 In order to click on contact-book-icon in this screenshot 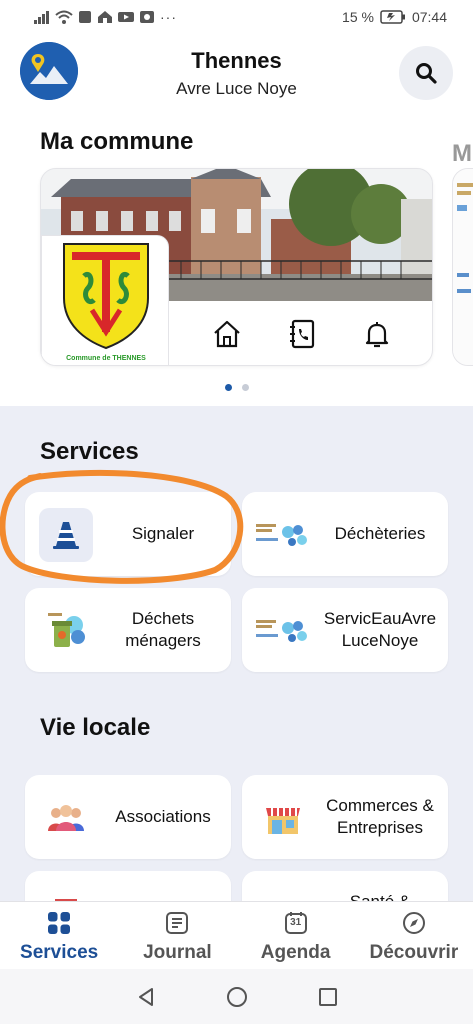, I will do `click(301, 334)`.